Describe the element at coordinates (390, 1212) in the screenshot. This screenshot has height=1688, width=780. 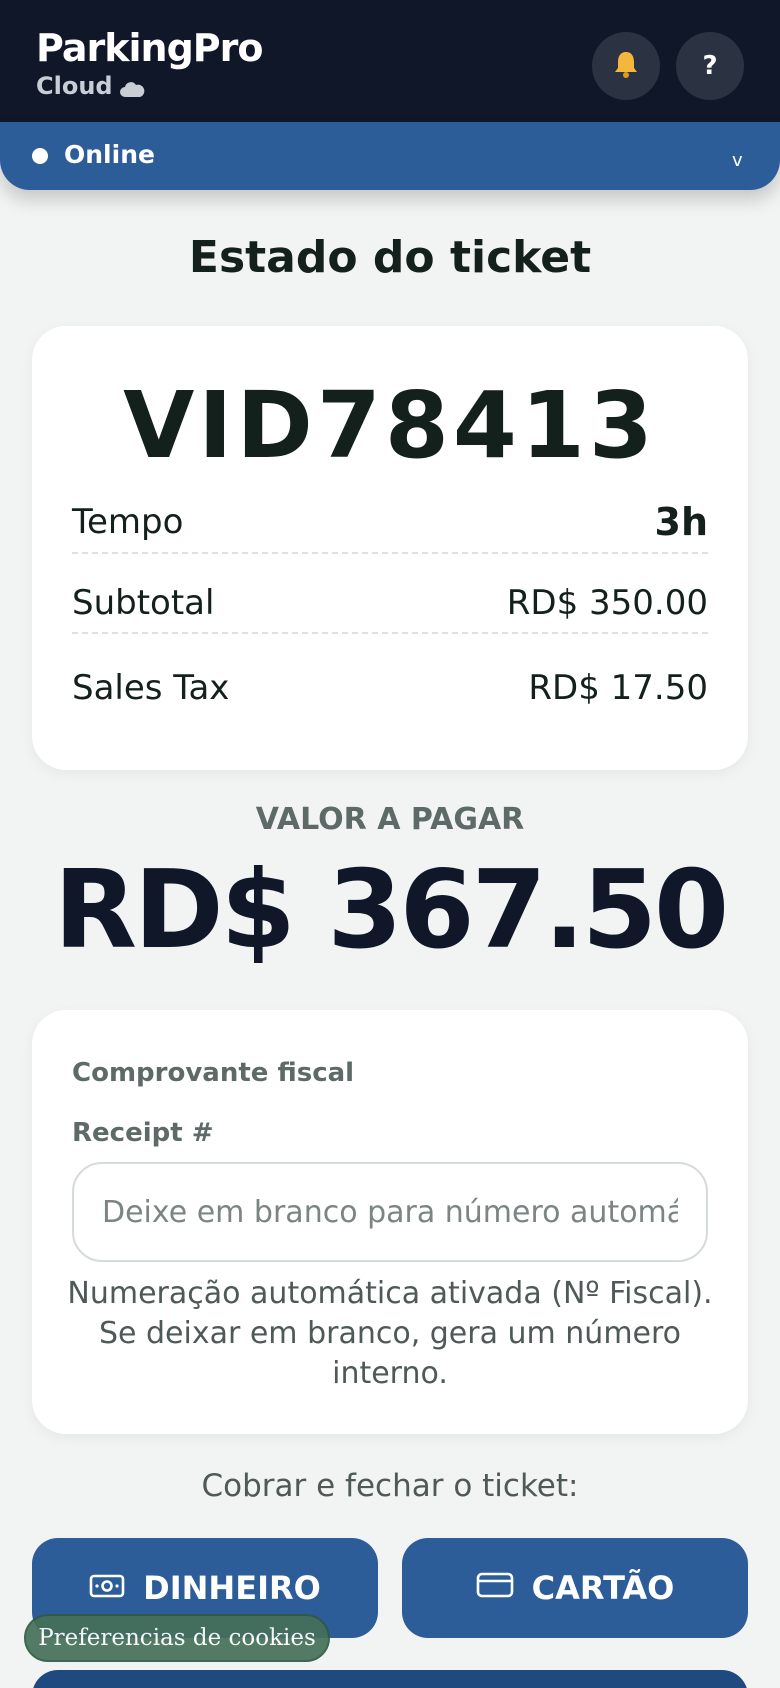
I see `receipt-number-input` at that location.